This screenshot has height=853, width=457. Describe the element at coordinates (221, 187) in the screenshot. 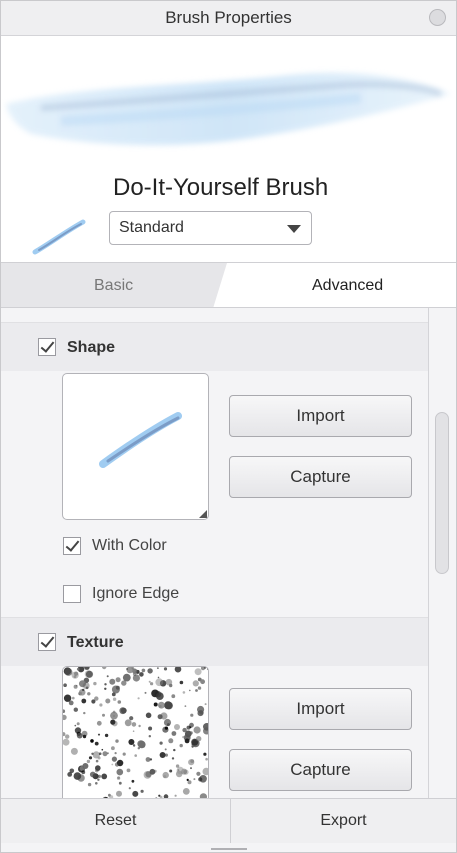

I see `brush-name: Do-It-Yourself Brush` at that location.